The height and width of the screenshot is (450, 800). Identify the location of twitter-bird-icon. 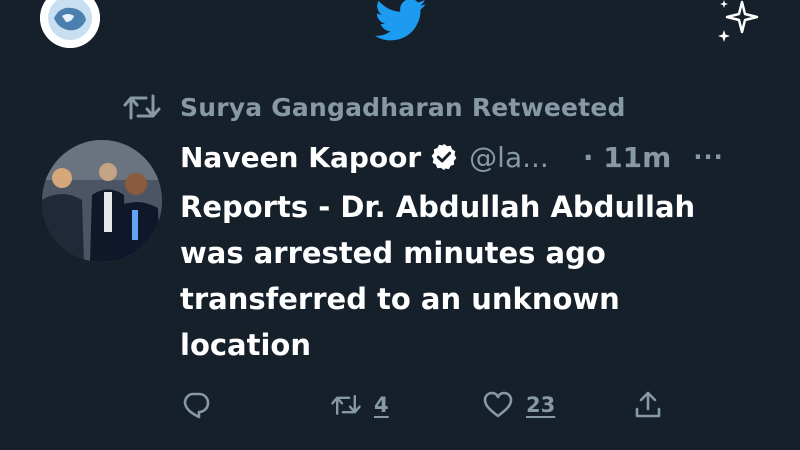
(400, 20).